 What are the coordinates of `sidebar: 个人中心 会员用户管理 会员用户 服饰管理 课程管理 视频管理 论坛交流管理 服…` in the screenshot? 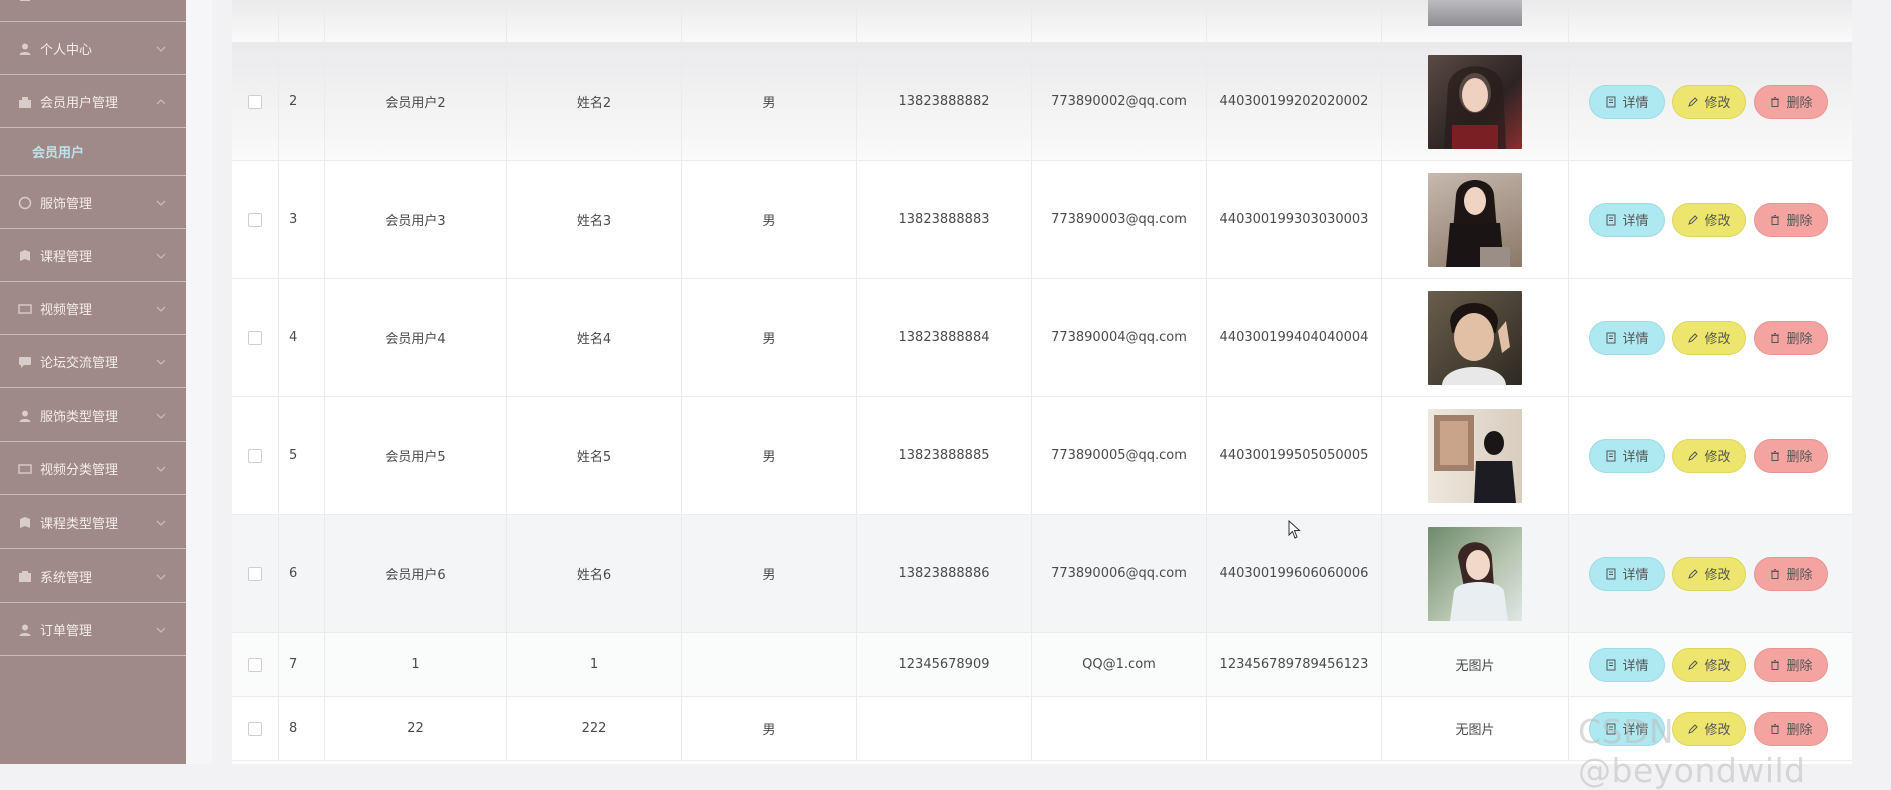 It's located at (93, 382).